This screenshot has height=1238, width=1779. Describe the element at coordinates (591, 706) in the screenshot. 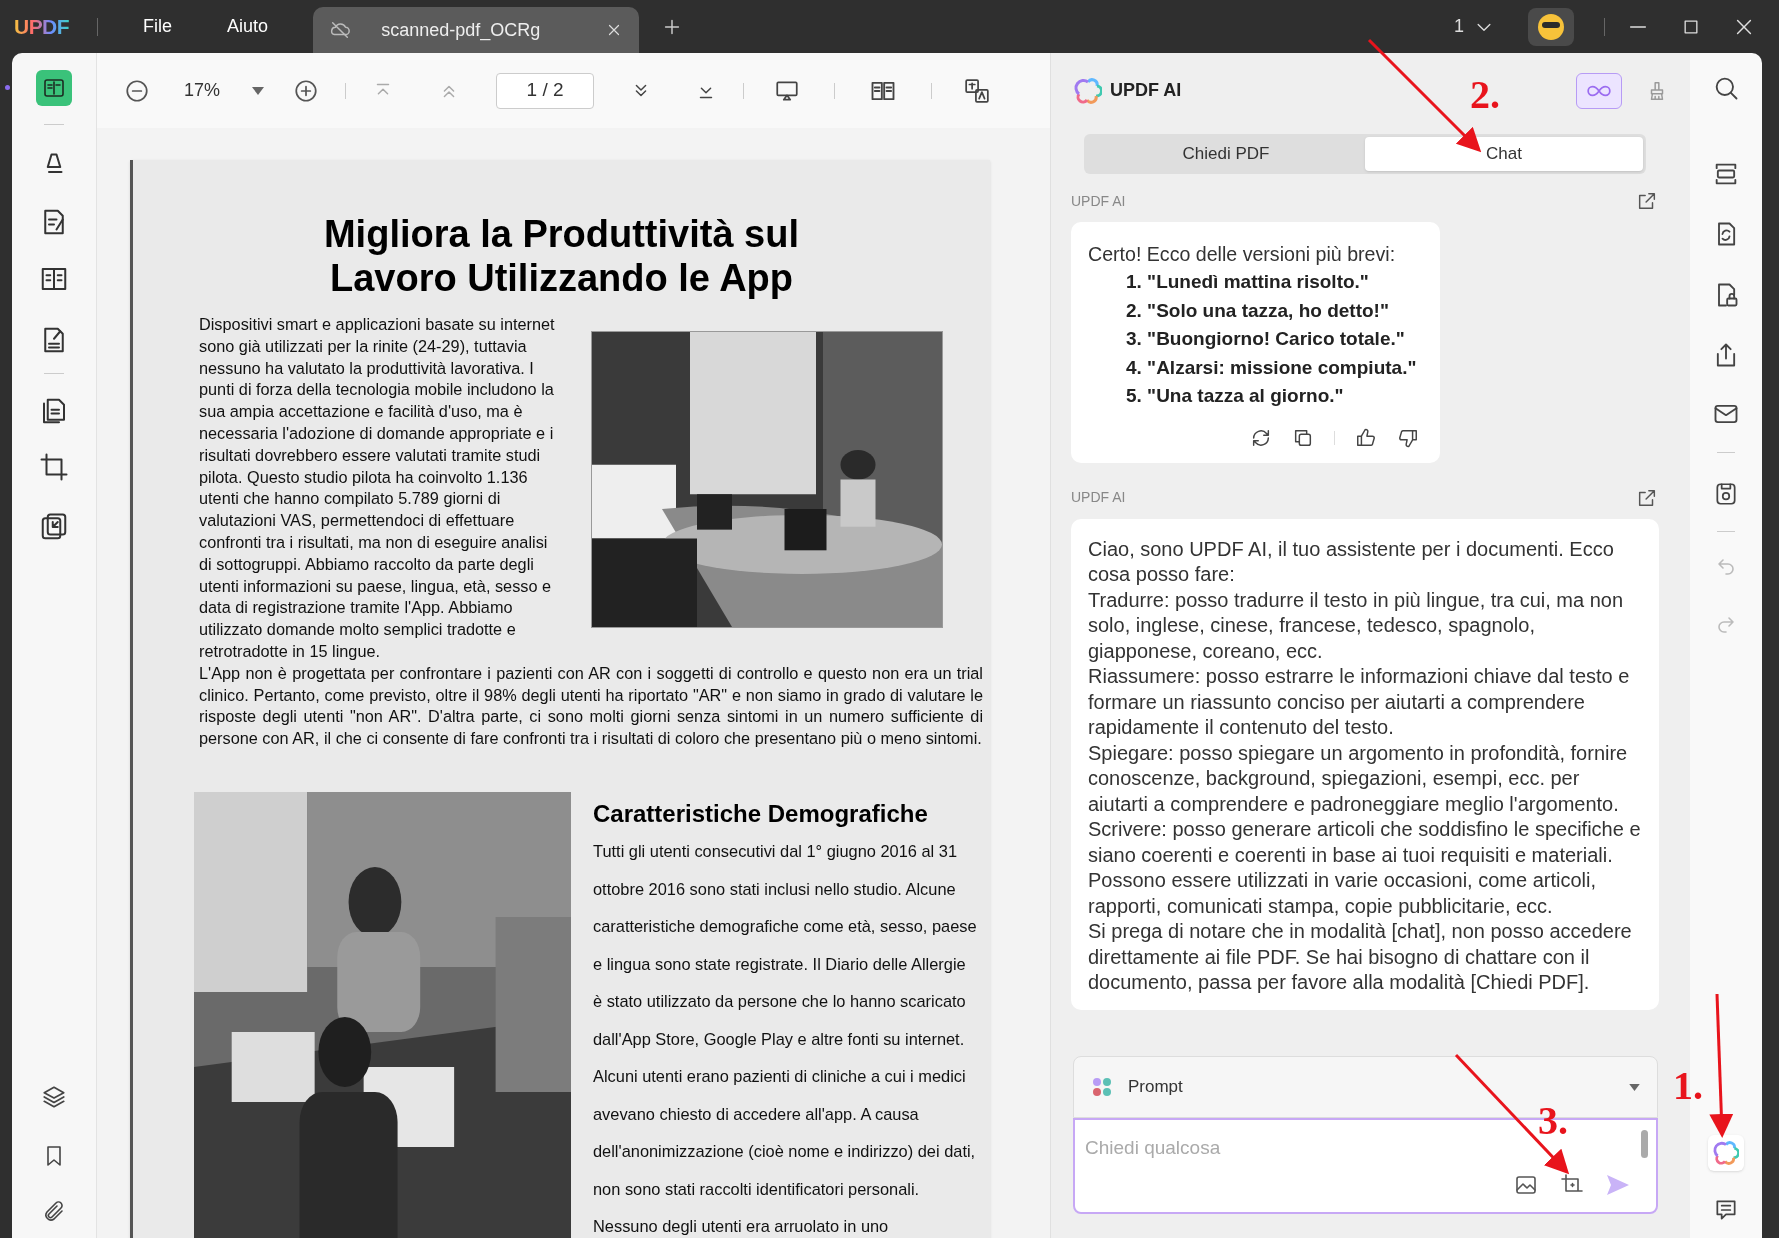

I see `paragraph: L'App non è progettata per confrontare i pazienti con AR con i soggetti di controllo e questo non era un trial clinico. Pertanto, come previsto, oltre il 98% degli utenti ha riportato "AR" e non siamo in grado di valutare le risposte degli utenti "non AR". D'altra parte, ci sono molti giorni senza sintomi in un numero sufficiente di persone con AR, il che ci consente di fare confronti tra i risultati di coloro che presentano più o meno sintomi.` at that location.